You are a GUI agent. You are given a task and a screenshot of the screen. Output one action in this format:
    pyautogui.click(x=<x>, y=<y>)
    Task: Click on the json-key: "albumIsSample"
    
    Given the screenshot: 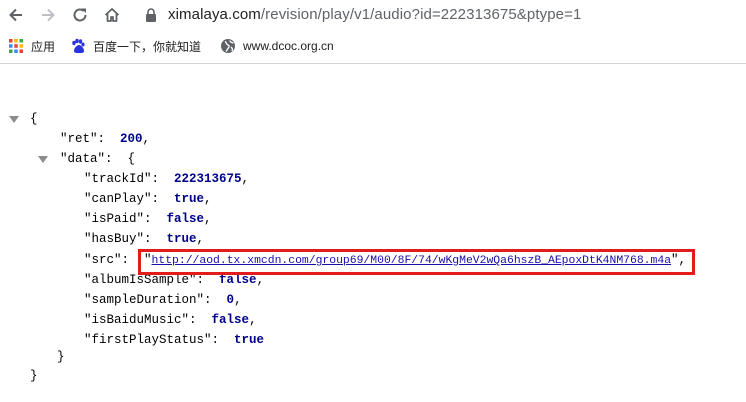 What is the action you would take?
    pyautogui.click(x=140, y=280)
    